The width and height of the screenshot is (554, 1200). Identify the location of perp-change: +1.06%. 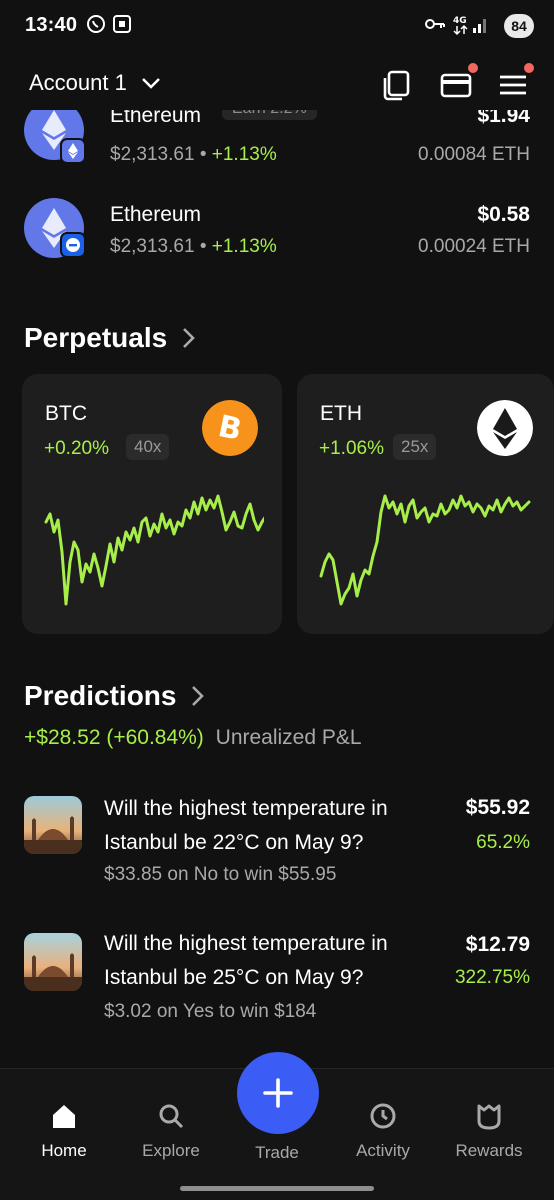
(351, 448).